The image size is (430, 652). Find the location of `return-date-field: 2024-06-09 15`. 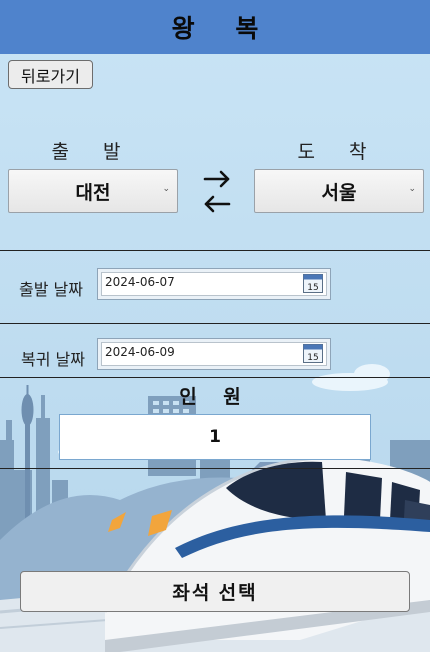

return-date-field: 2024-06-09 15 is located at coordinates (214, 354).